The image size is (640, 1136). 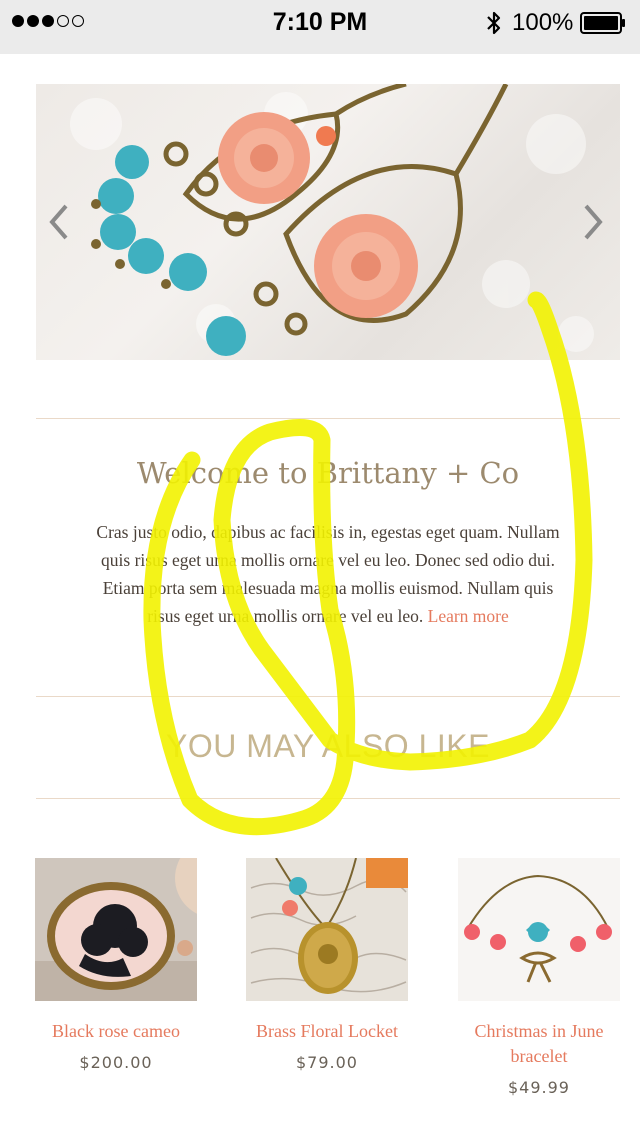 I want to click on product-card: Black rose cameo $200.00, so click(x=116, y=965).